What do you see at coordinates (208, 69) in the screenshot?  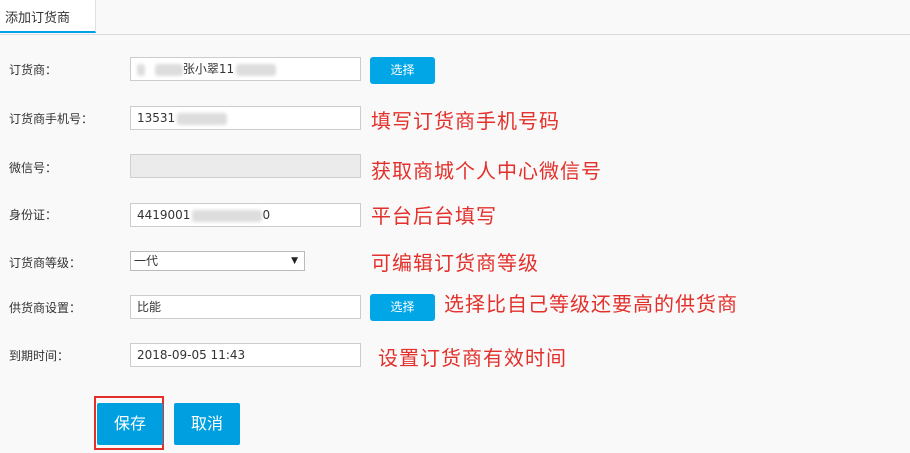 I see `dealer-value: 张小翠11` at bounding box center [208, 69].